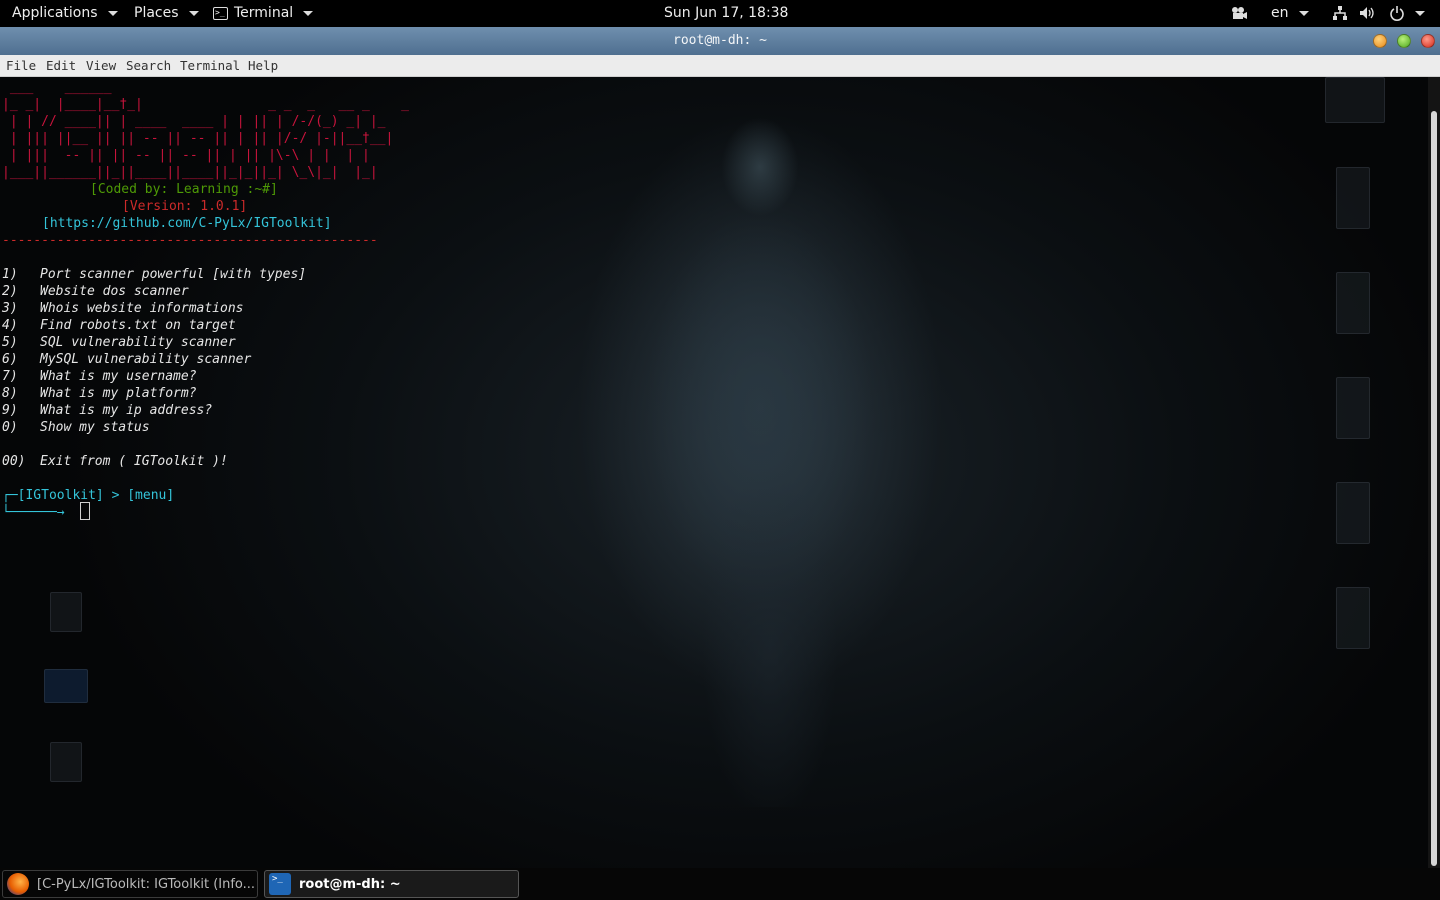  Describe the element at coordinates (101, 65) in the screenshot. I see `menu-view: View` at that location.